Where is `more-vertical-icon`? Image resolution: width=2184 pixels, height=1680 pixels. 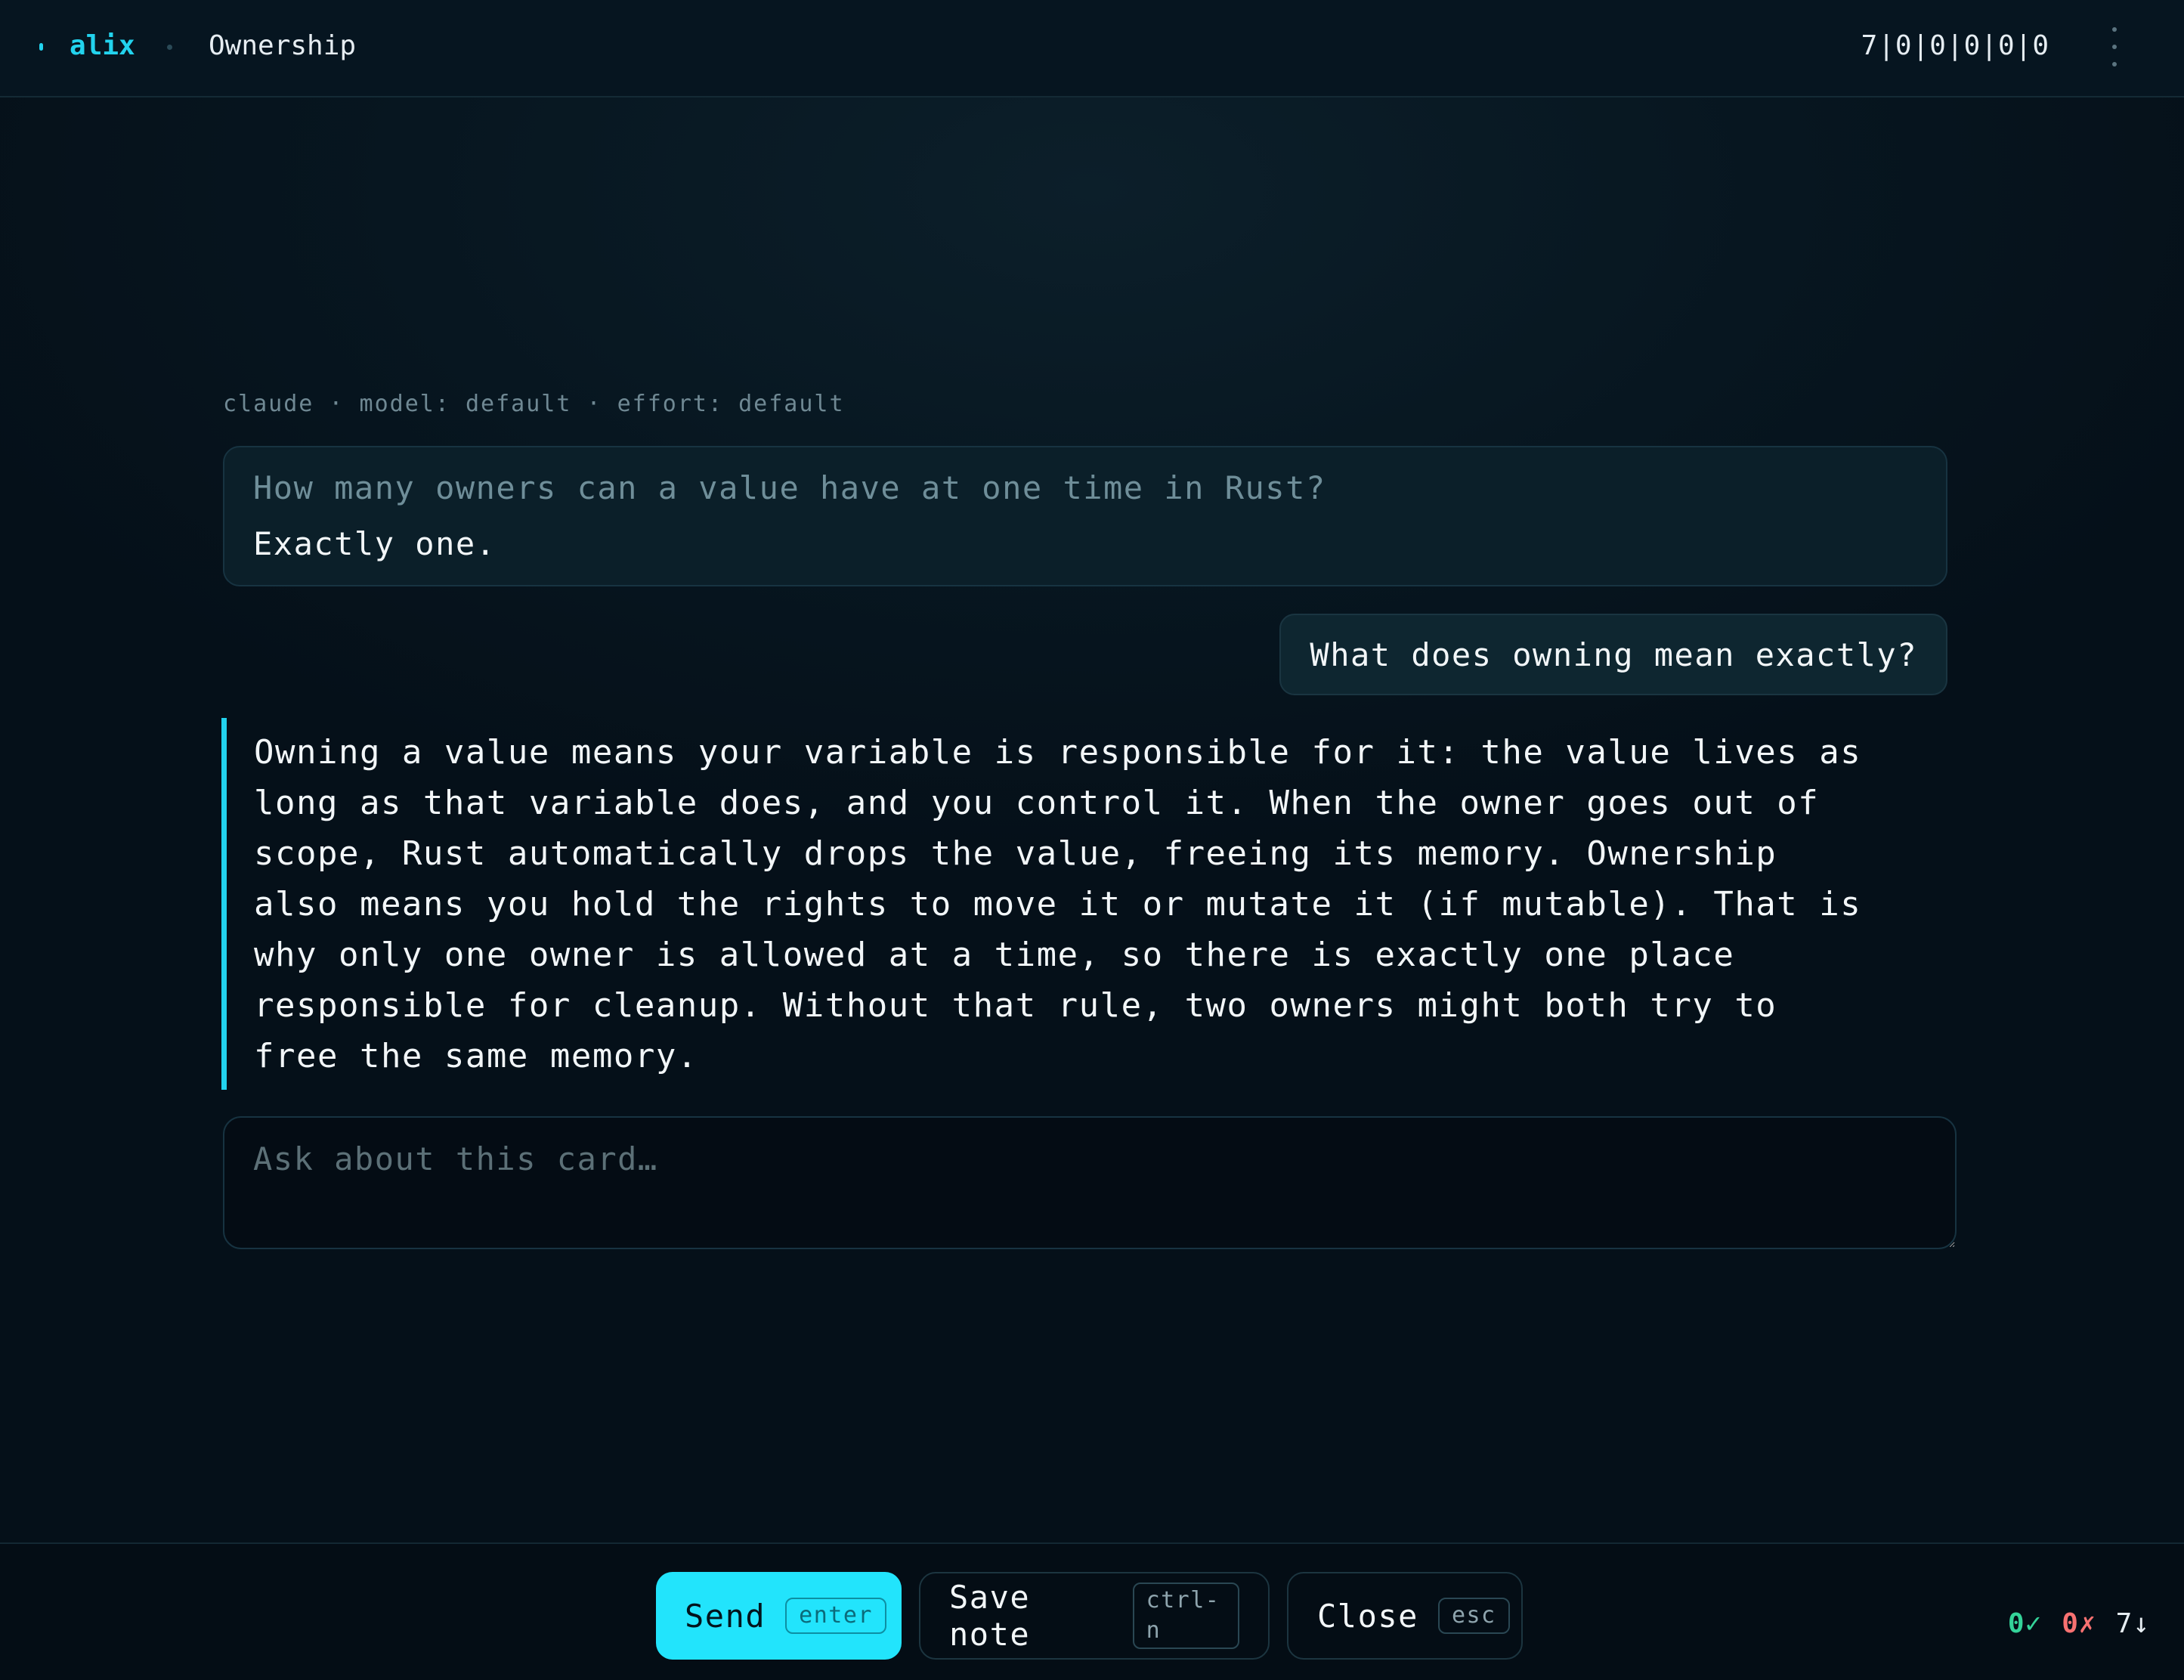
more-vertical-icon is located at coordinates (2114, 47).